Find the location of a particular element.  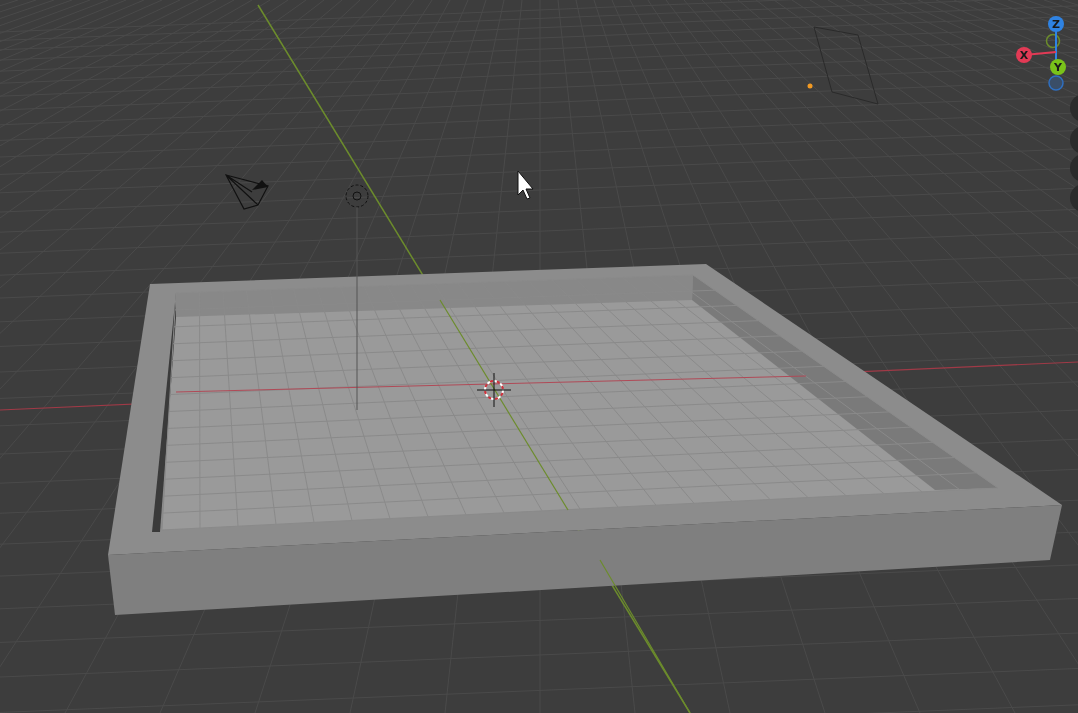

light-icon is located at coordinates (357, 196).